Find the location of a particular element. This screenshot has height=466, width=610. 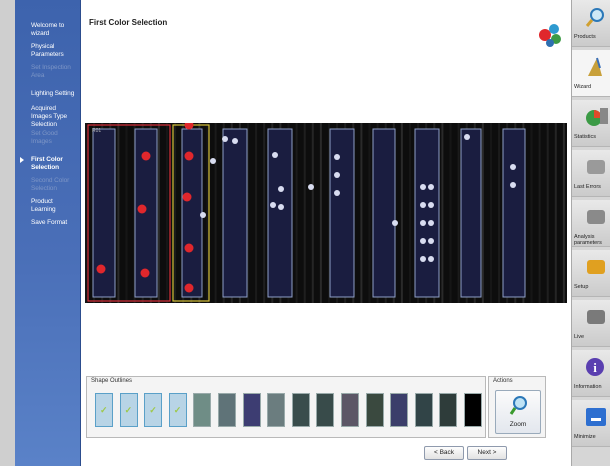

error-list-icon is located at coordinates (596, 167).